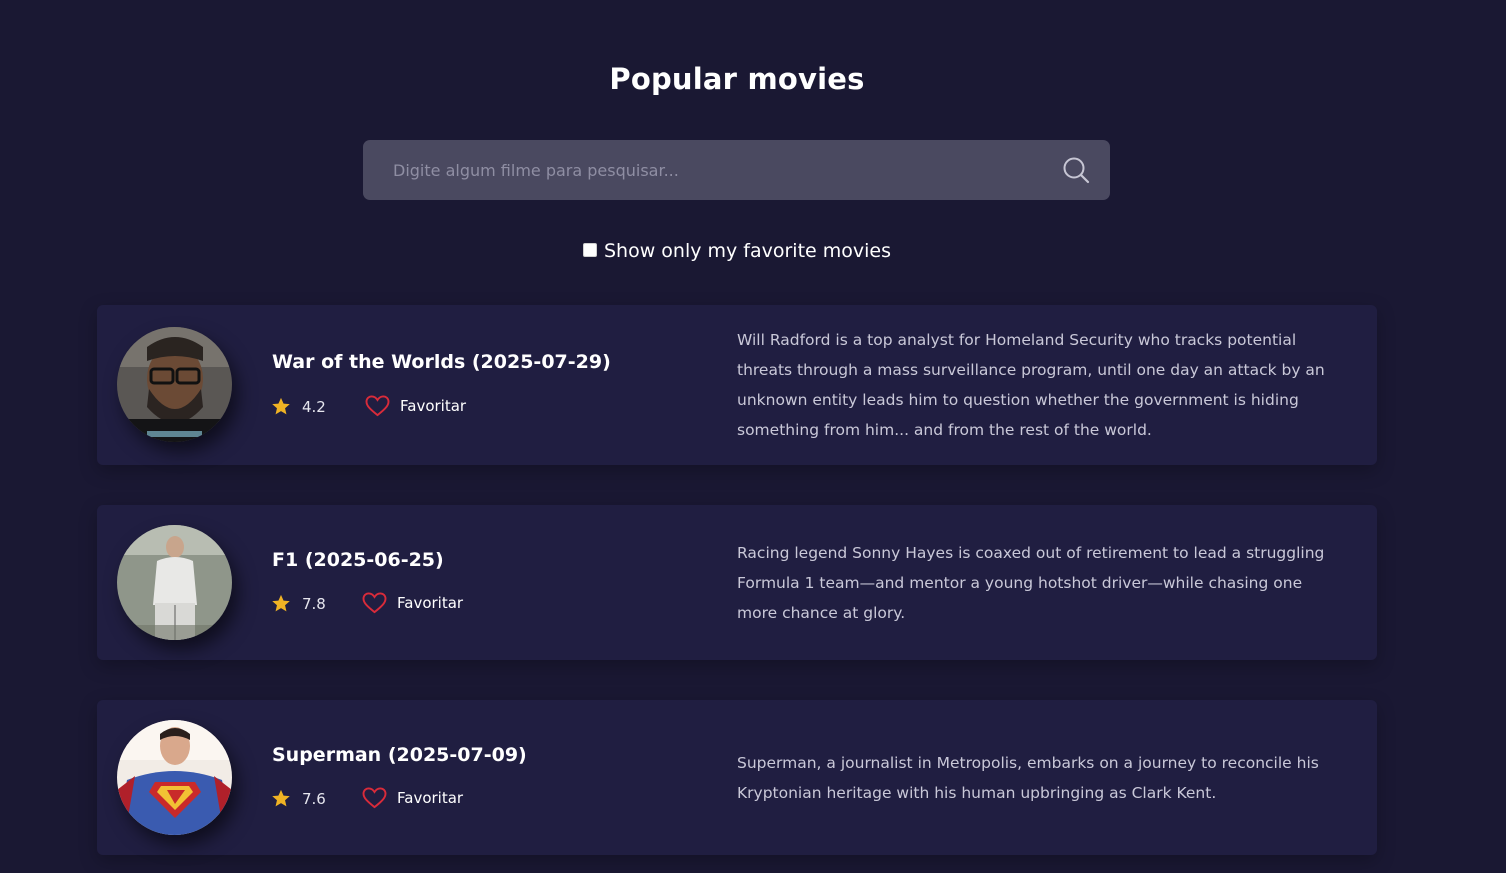 This screenshot has width=1506, height=873. Describe the element at coordinates (298, 406) in the screenshot. I see `movie-rating: 4.2` at that location.